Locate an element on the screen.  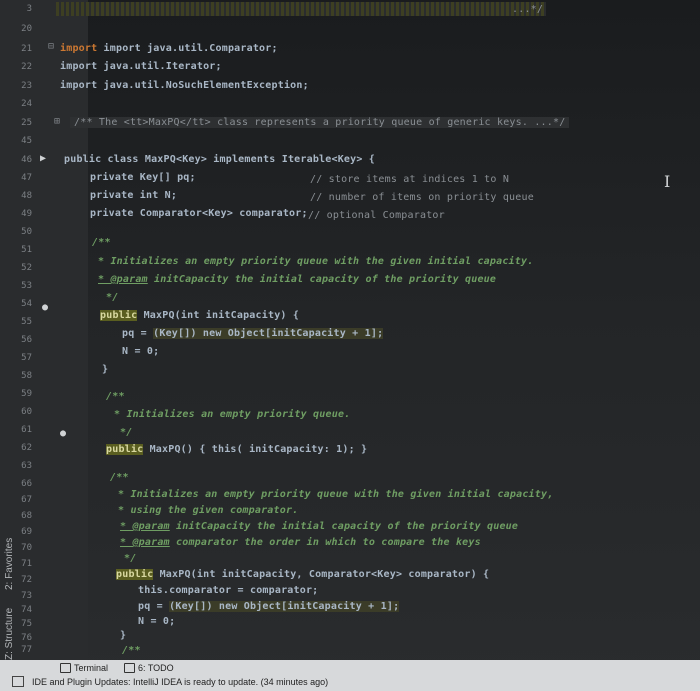
code-line: this.comparator = comparator; is located at coordinates (228, 590).